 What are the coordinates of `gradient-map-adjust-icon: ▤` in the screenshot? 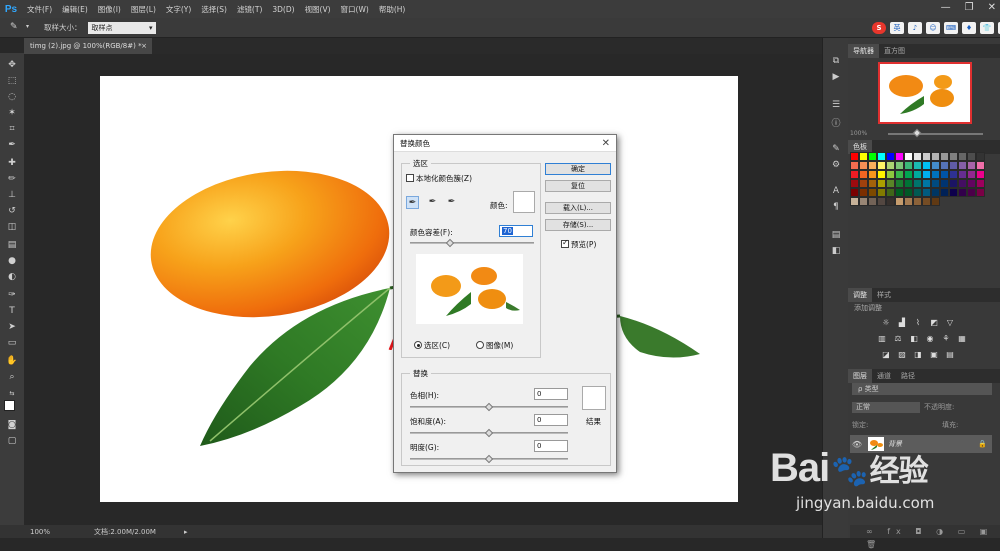 It's located at (950, 355).